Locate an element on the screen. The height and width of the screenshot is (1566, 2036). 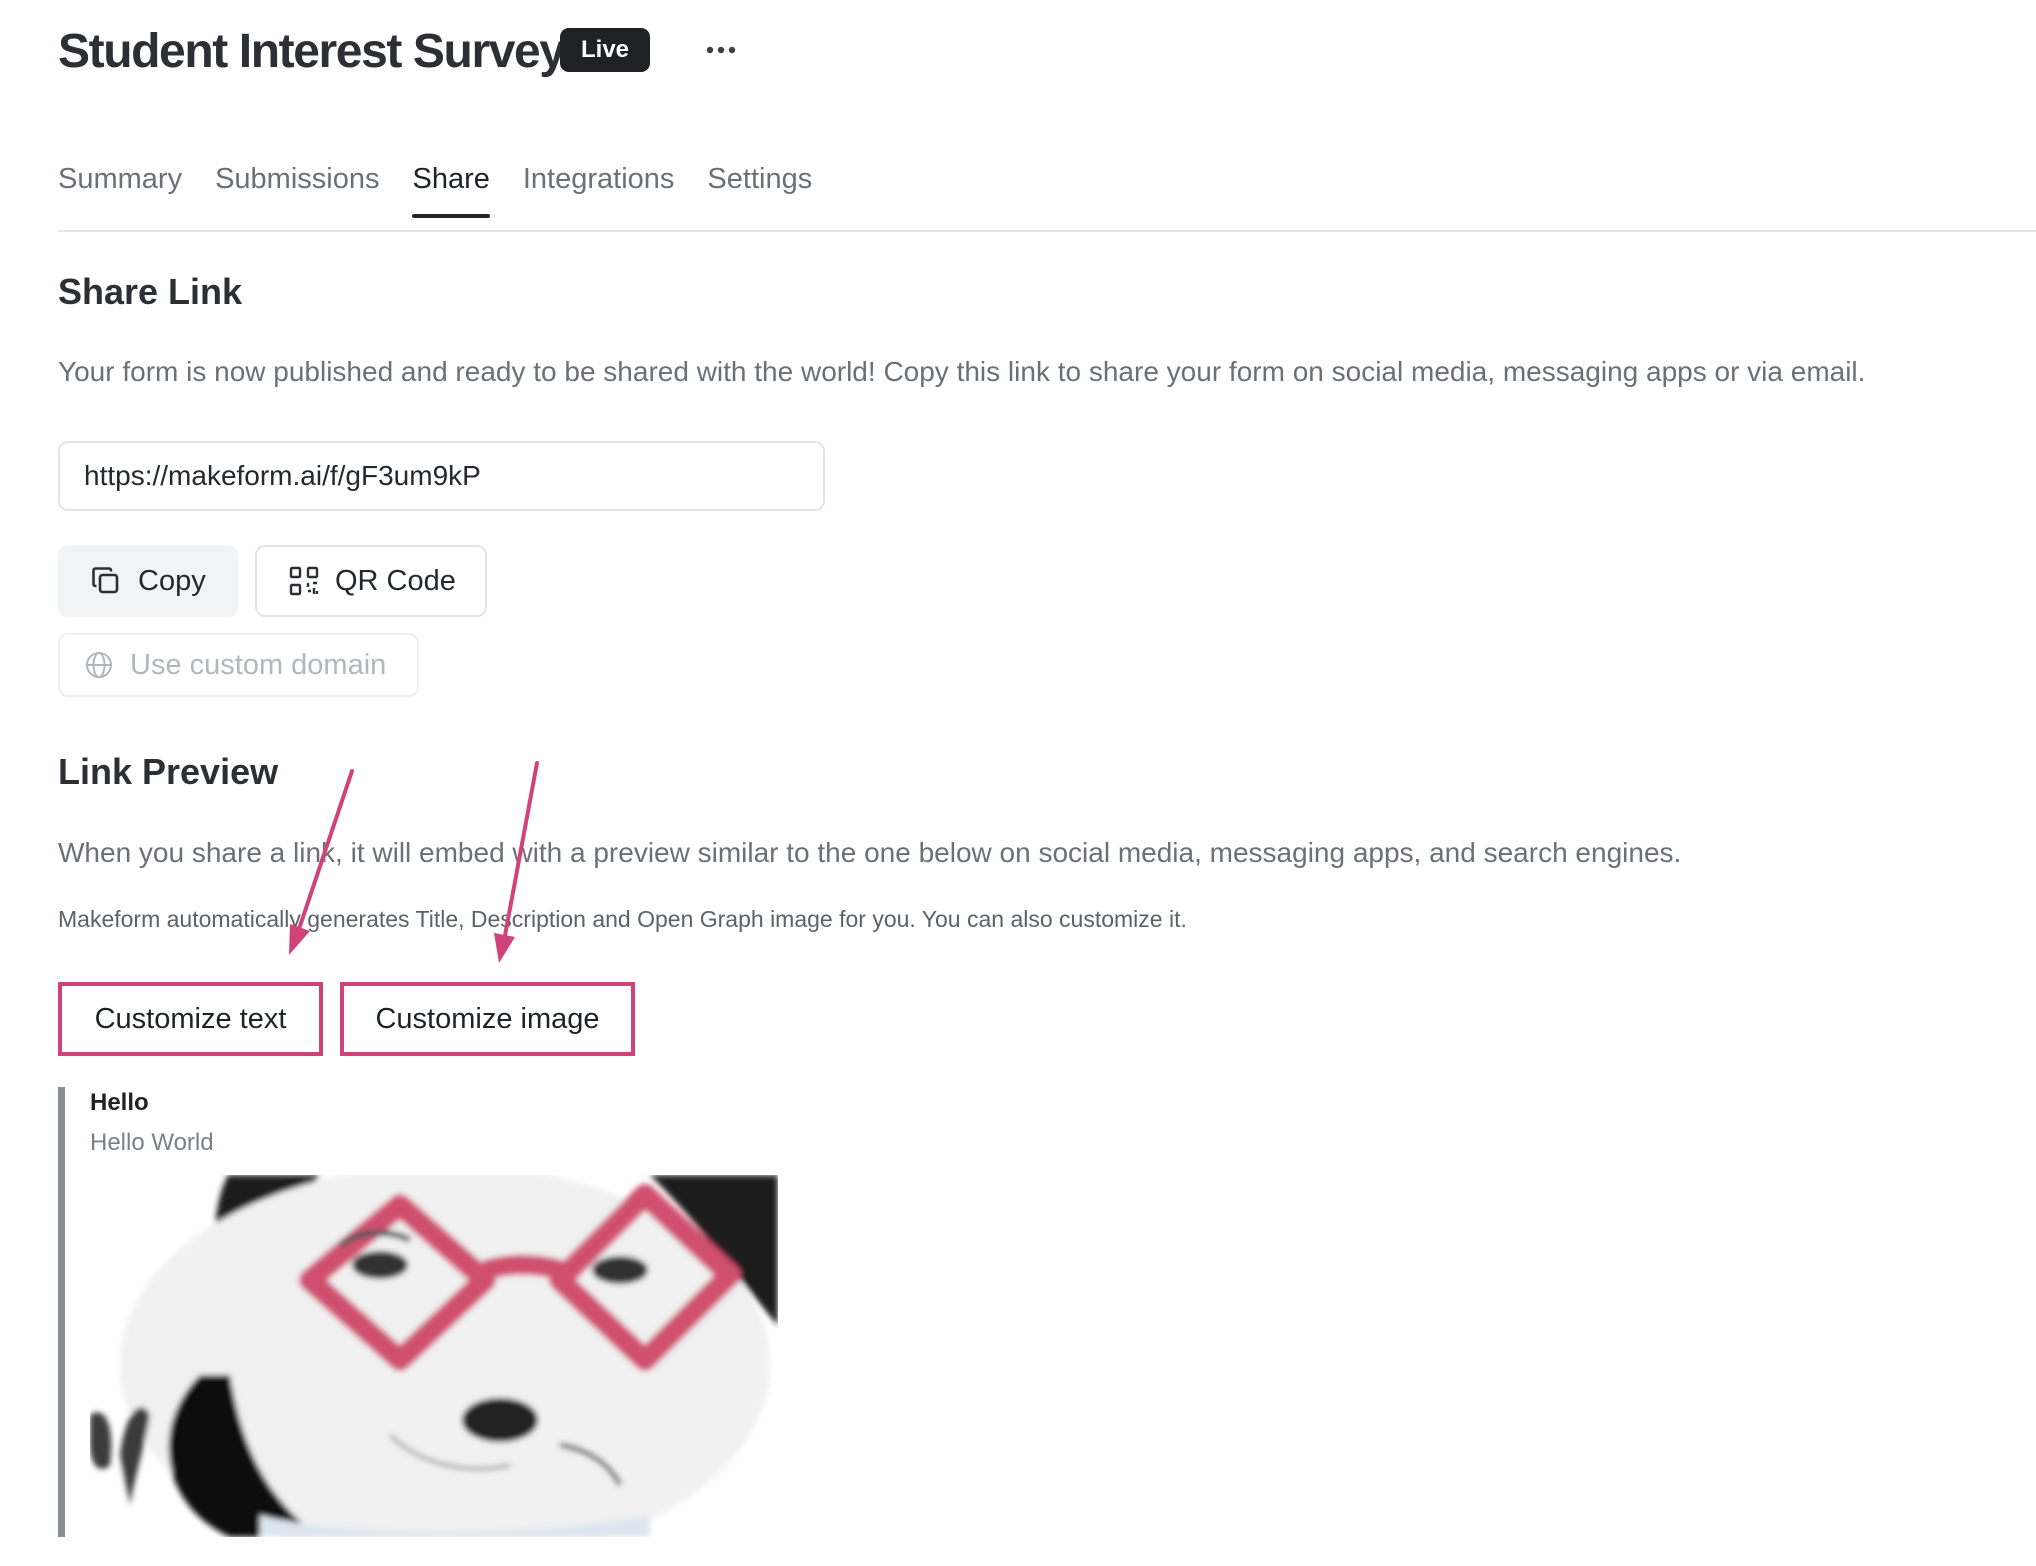
qr-code-button: QR Code is located at coordinates (371, 581).